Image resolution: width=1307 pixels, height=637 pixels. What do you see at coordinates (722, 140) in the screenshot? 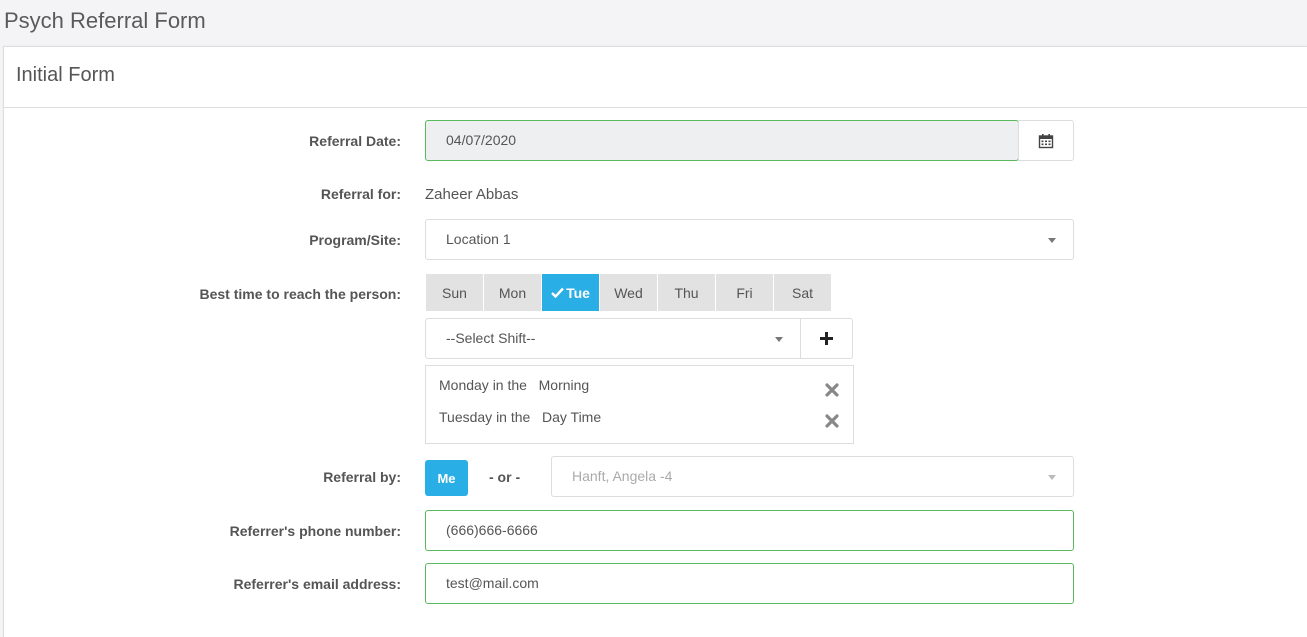
I see `referral-date-input: 04/07/2020` at bounding box center [722, 140].